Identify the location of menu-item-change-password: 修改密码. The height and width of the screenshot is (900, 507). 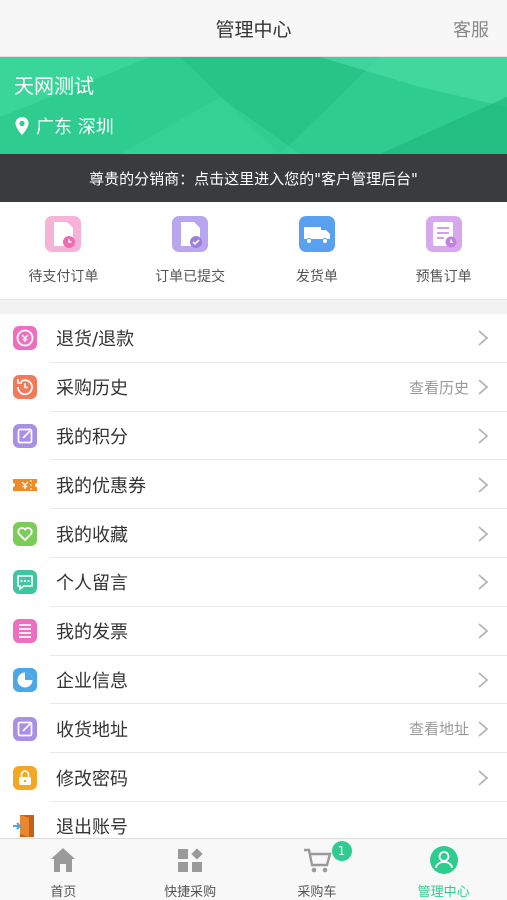
(253, 777).